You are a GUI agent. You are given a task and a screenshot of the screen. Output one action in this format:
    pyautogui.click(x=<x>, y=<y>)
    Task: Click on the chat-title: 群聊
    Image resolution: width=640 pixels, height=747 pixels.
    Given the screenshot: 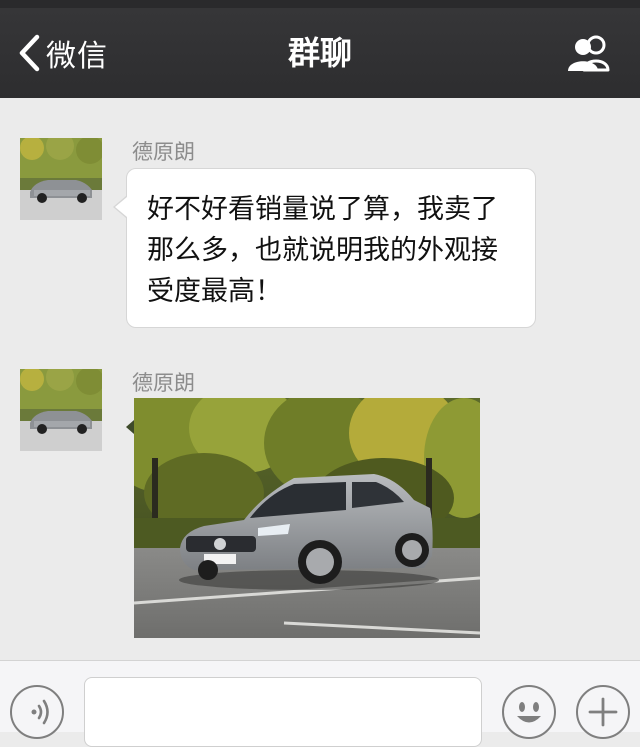 What is the action you would take?
    pyautogui.click(x=319, y=53)
    